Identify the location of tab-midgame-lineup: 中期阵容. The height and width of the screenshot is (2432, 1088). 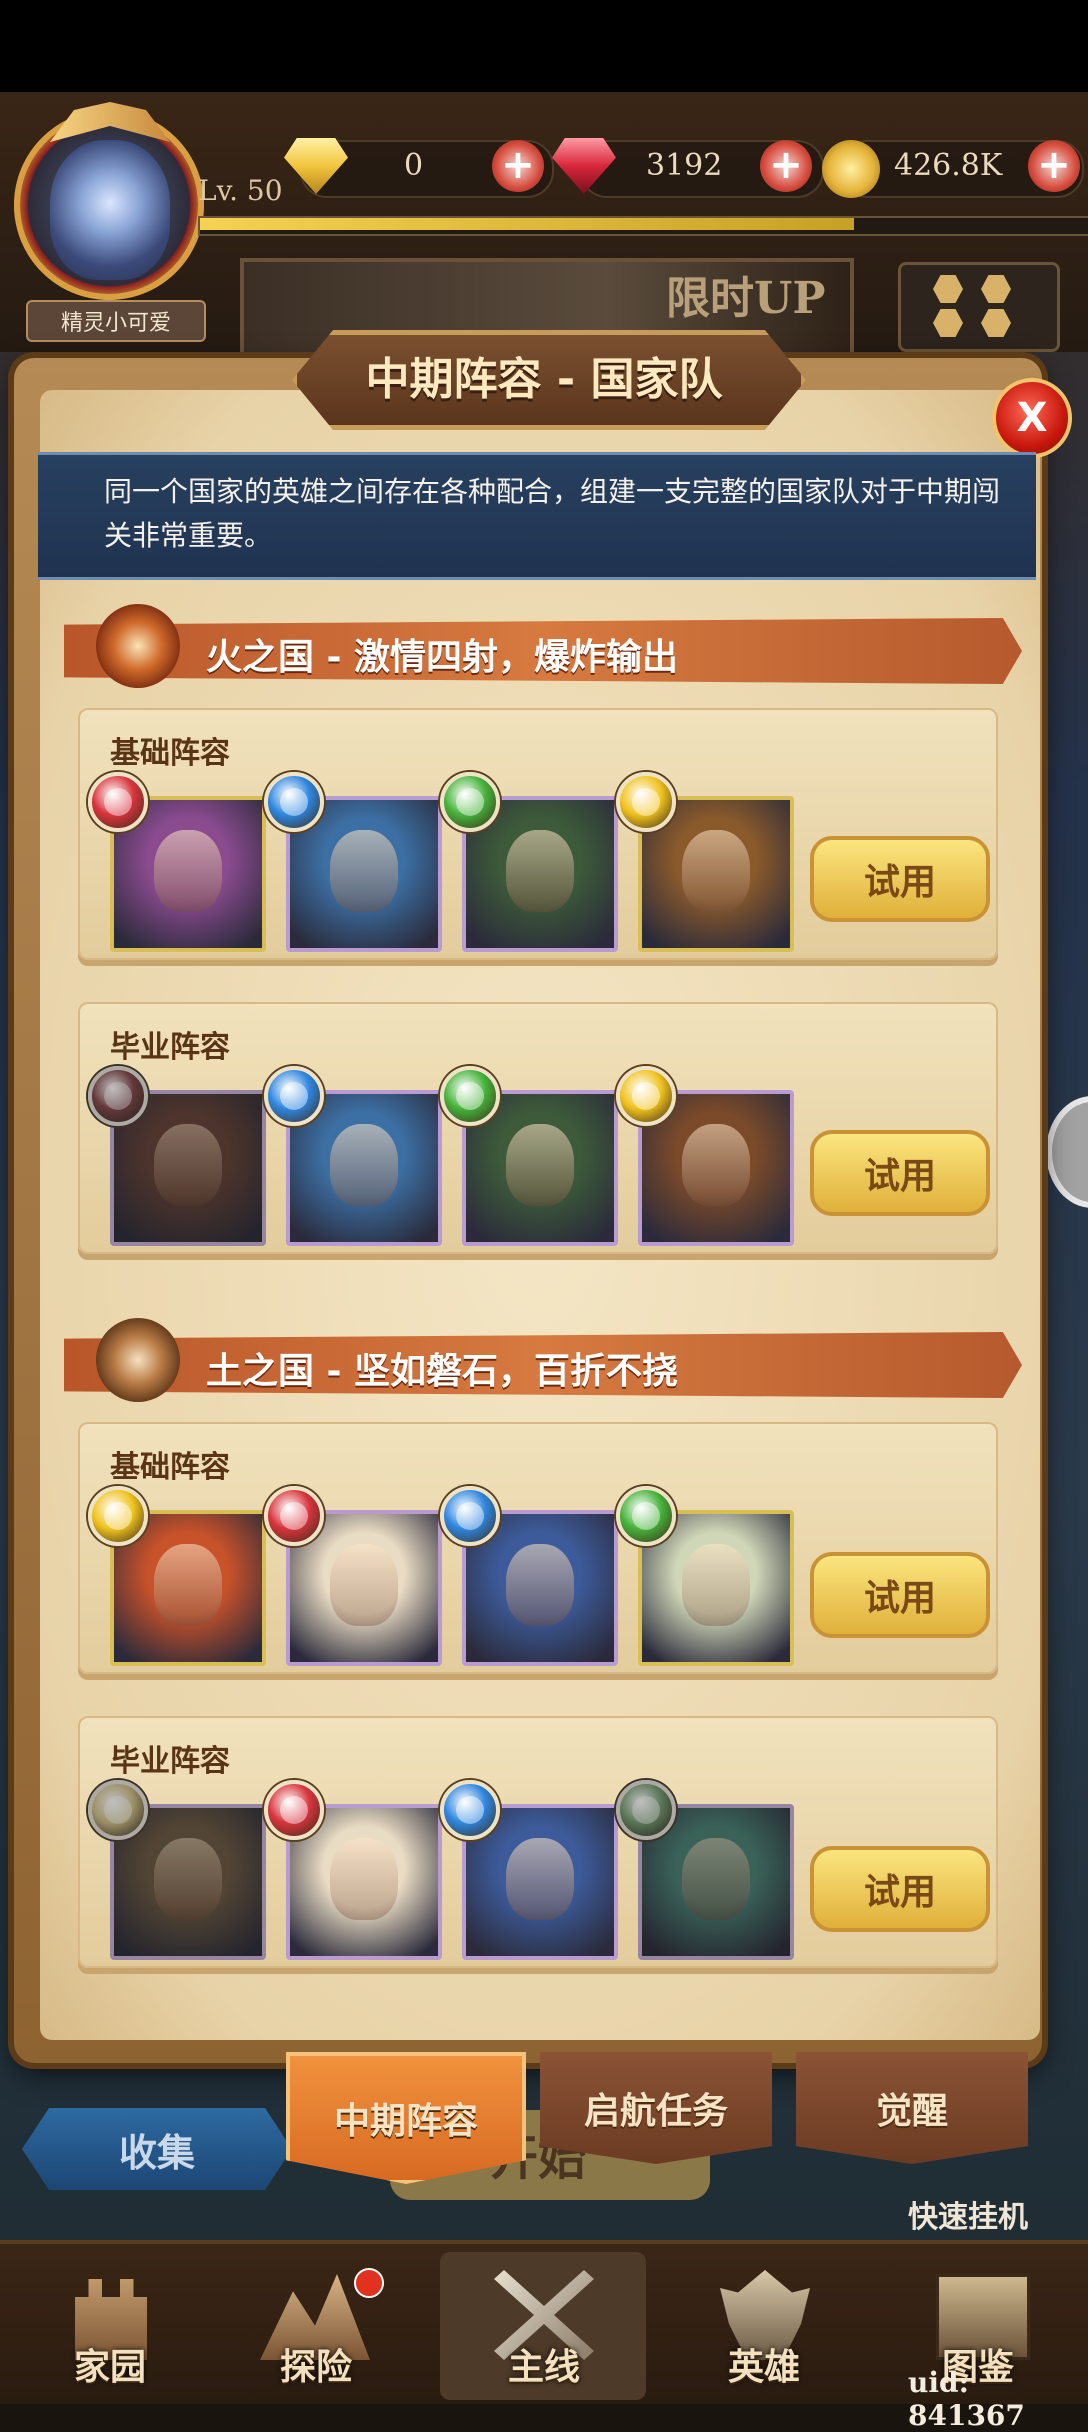
(406, 2118).